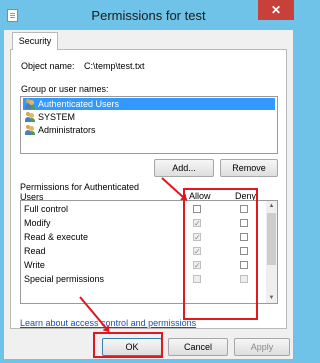 The height and width of the screenshot is (363, 320). I want to click on permissions-scrollbar: ▲ ▼, so click(271, 252).